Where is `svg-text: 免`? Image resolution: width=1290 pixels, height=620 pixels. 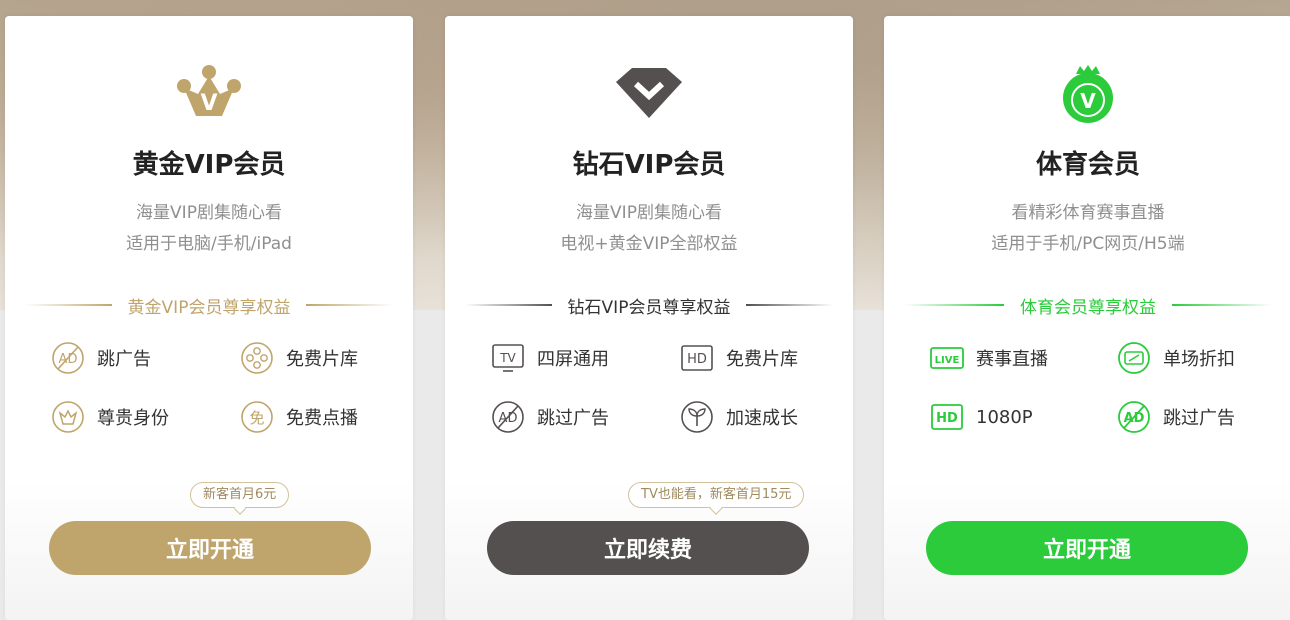
svg-text: 免 is located at coordinates (256, 418).